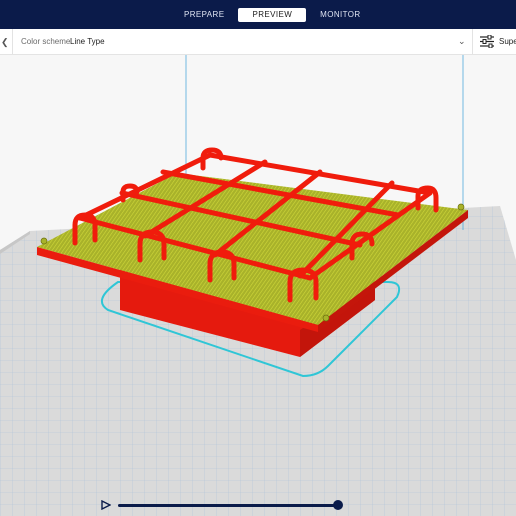 This screenshot has height=516, width=516. Describe the element at coordinates (507, 41) in the screenshot. I see `print-settings-label: Supe` at that location.